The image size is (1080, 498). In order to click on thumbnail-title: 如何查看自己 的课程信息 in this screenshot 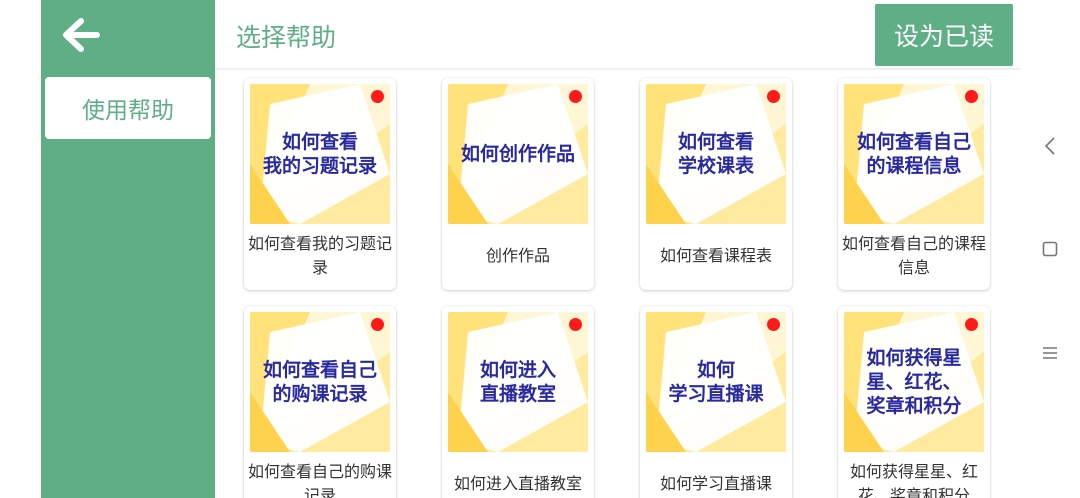, I will do `click(913, 154)`.